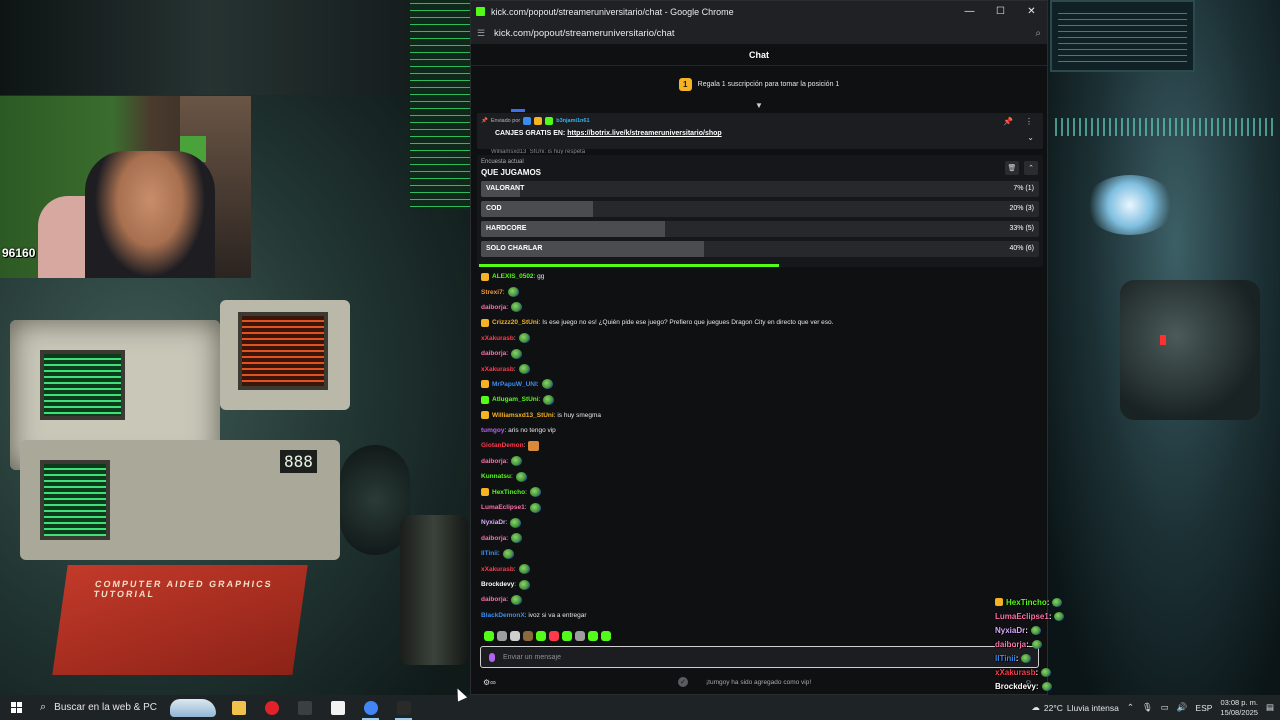 The width and height of the screenshot is (1280, 720). What do you see at coordinates (1165, 707) in the screenshot?
I see `network-icon: ▭` at bounding box center [1165, 707].